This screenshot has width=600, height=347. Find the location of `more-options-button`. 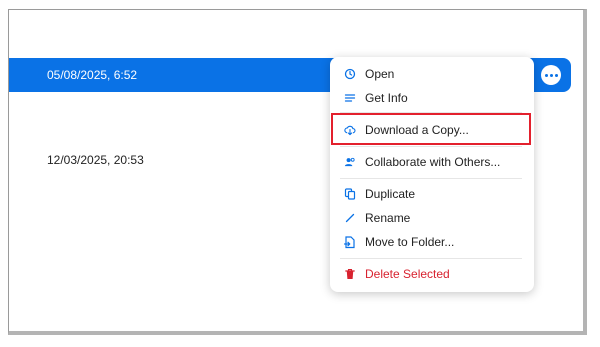

more-options-button is located at coordinates (551, 75).